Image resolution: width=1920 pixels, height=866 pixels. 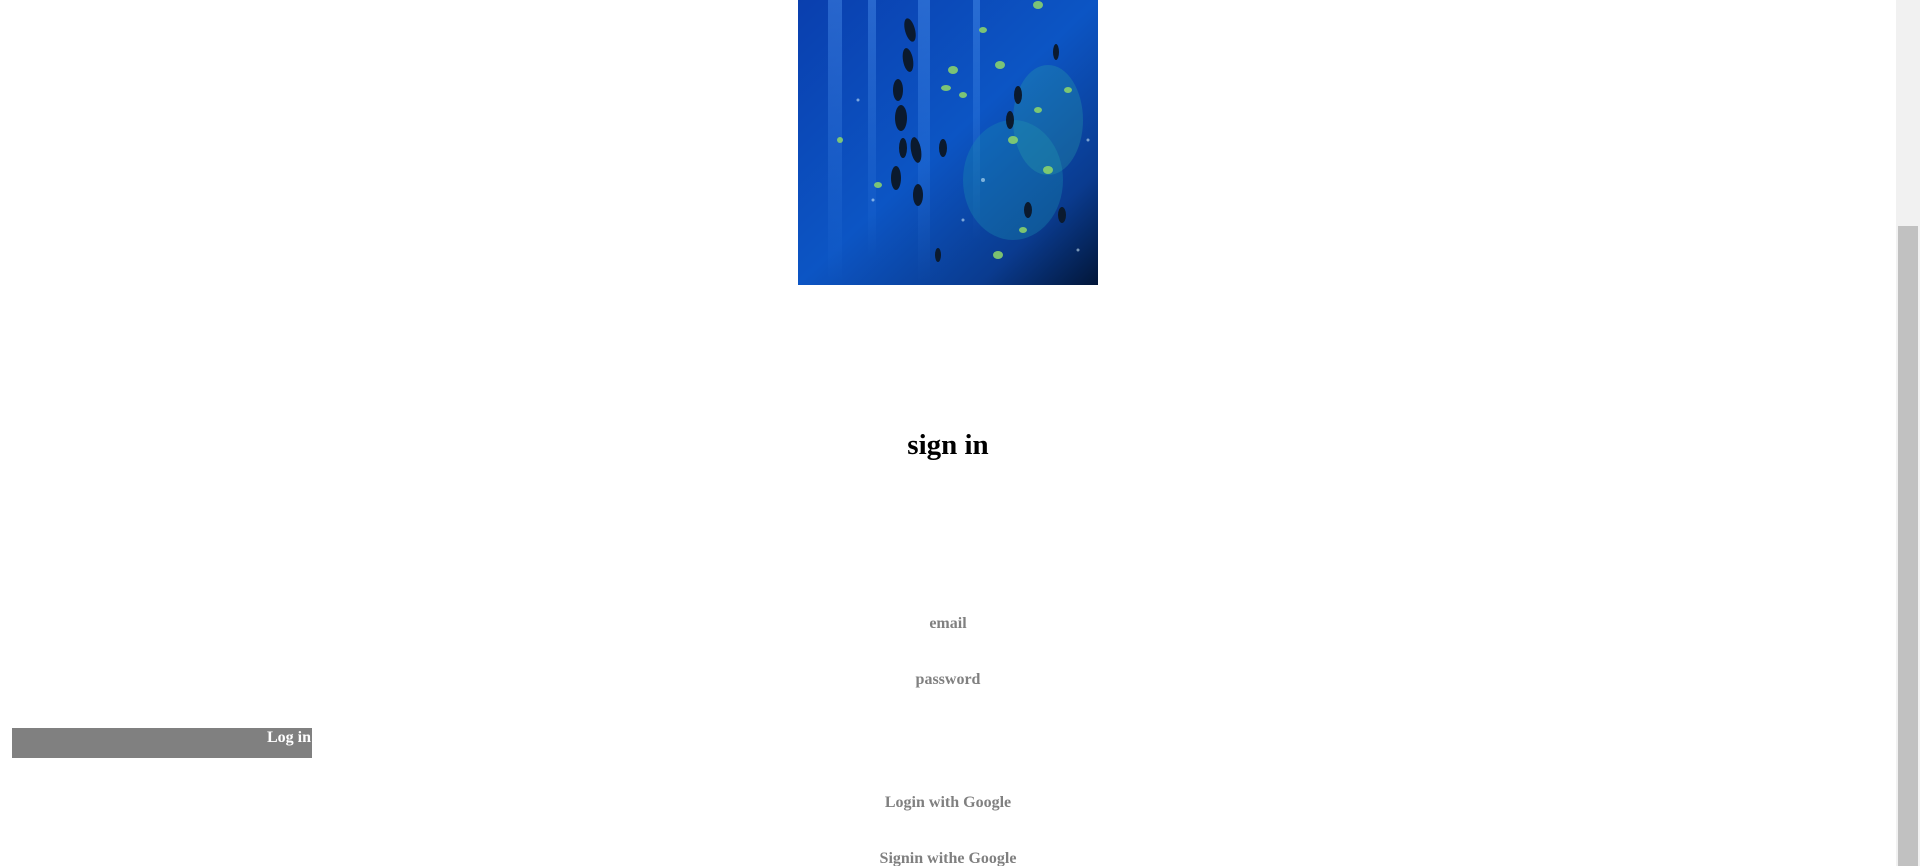 I want to click on scrollbar-thumb, so click(x=1908, y=546).